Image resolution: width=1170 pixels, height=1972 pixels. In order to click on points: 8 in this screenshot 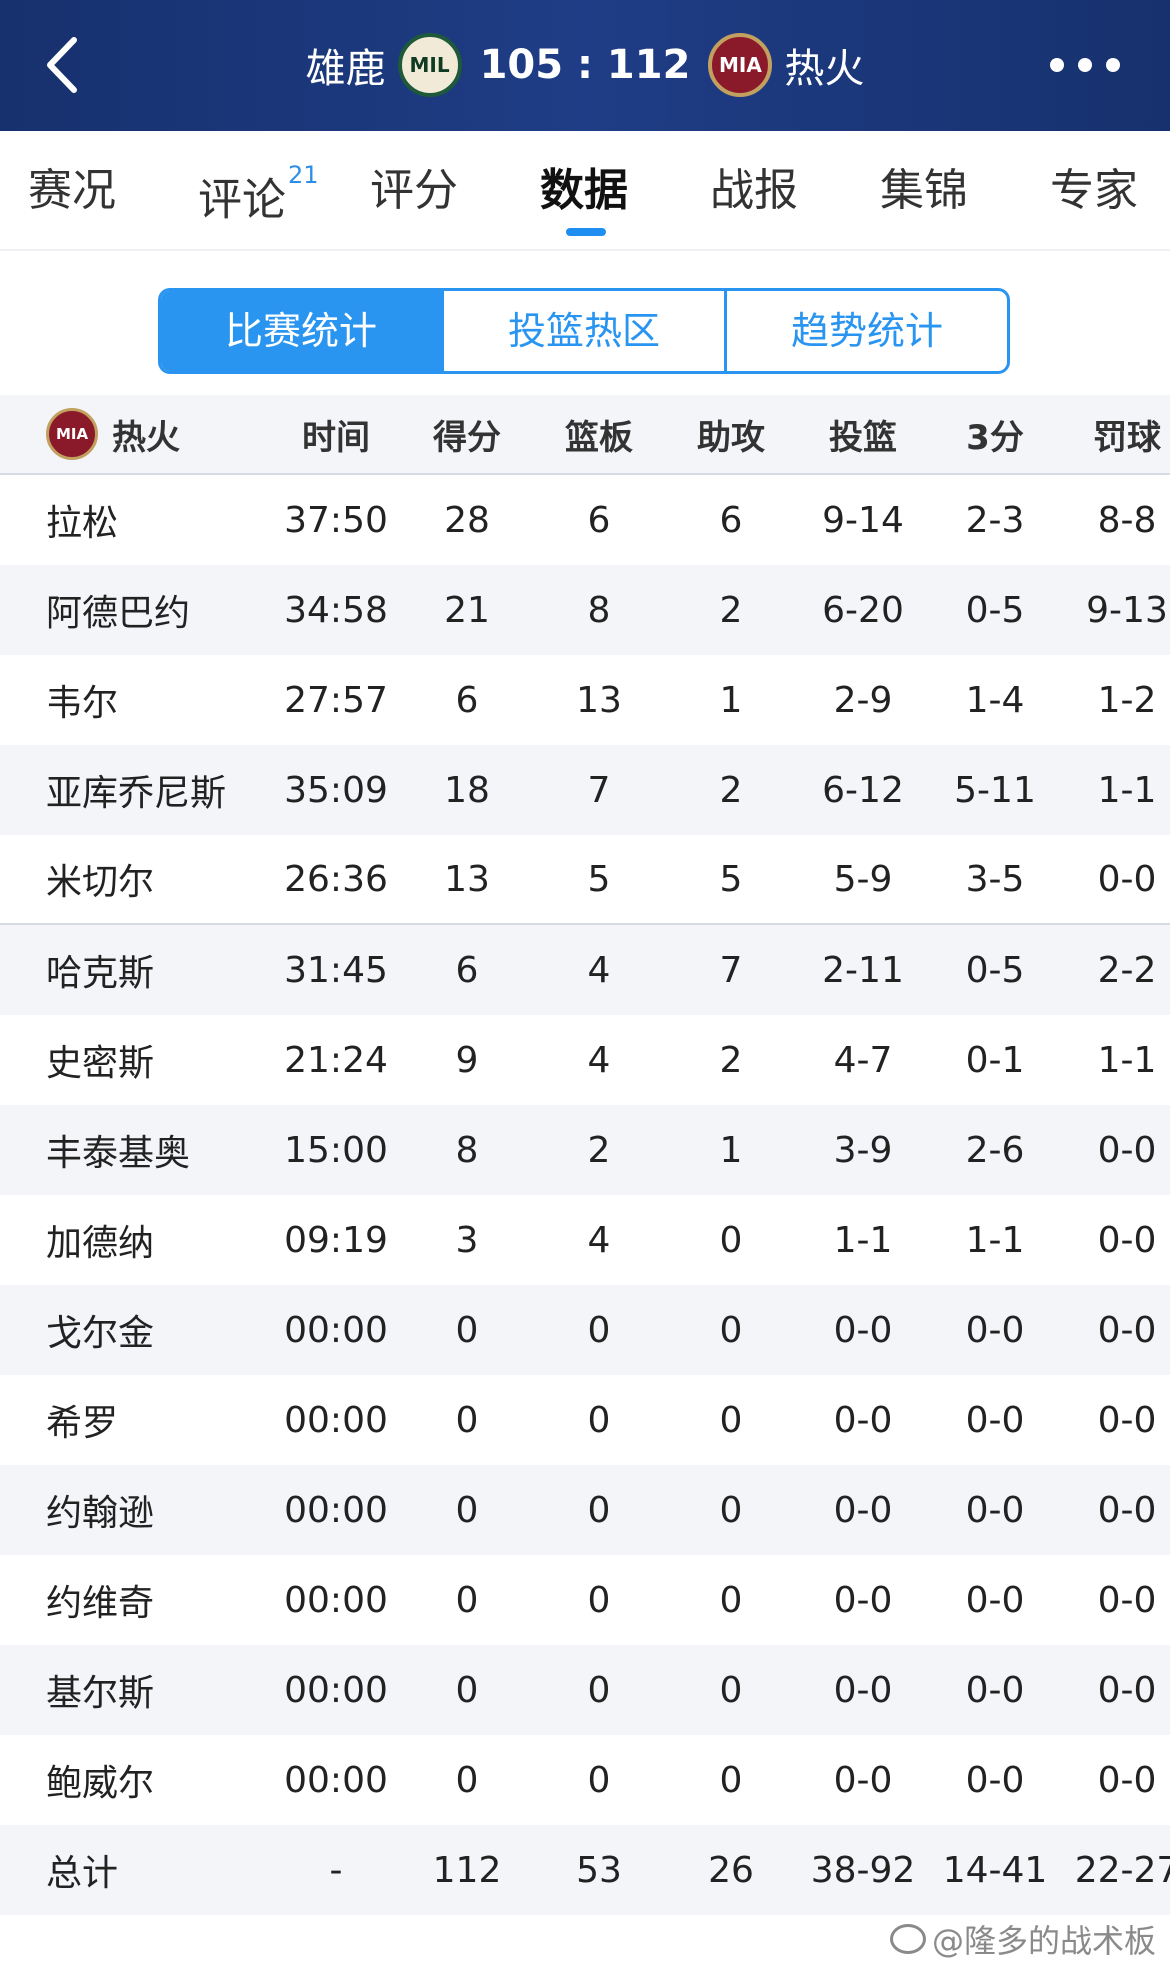, I will do `click(467, 1150)`.